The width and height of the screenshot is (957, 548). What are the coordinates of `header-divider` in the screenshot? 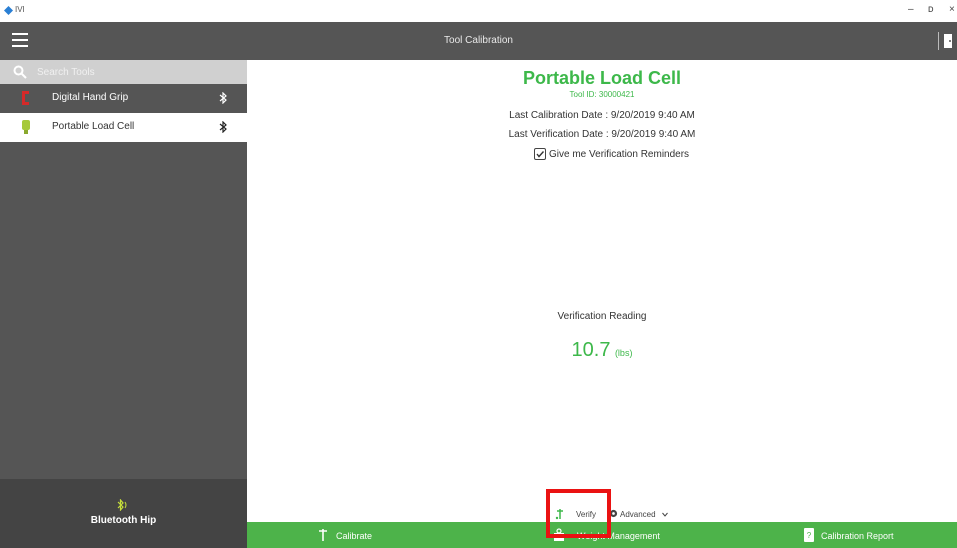 It's located at (938, 41).